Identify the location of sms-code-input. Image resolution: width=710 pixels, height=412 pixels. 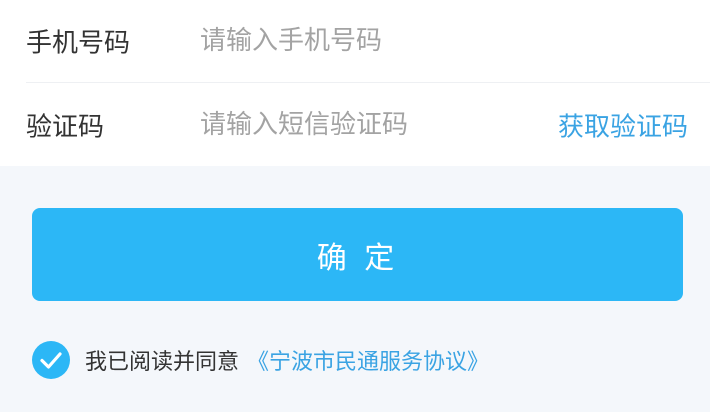
(365, 124).